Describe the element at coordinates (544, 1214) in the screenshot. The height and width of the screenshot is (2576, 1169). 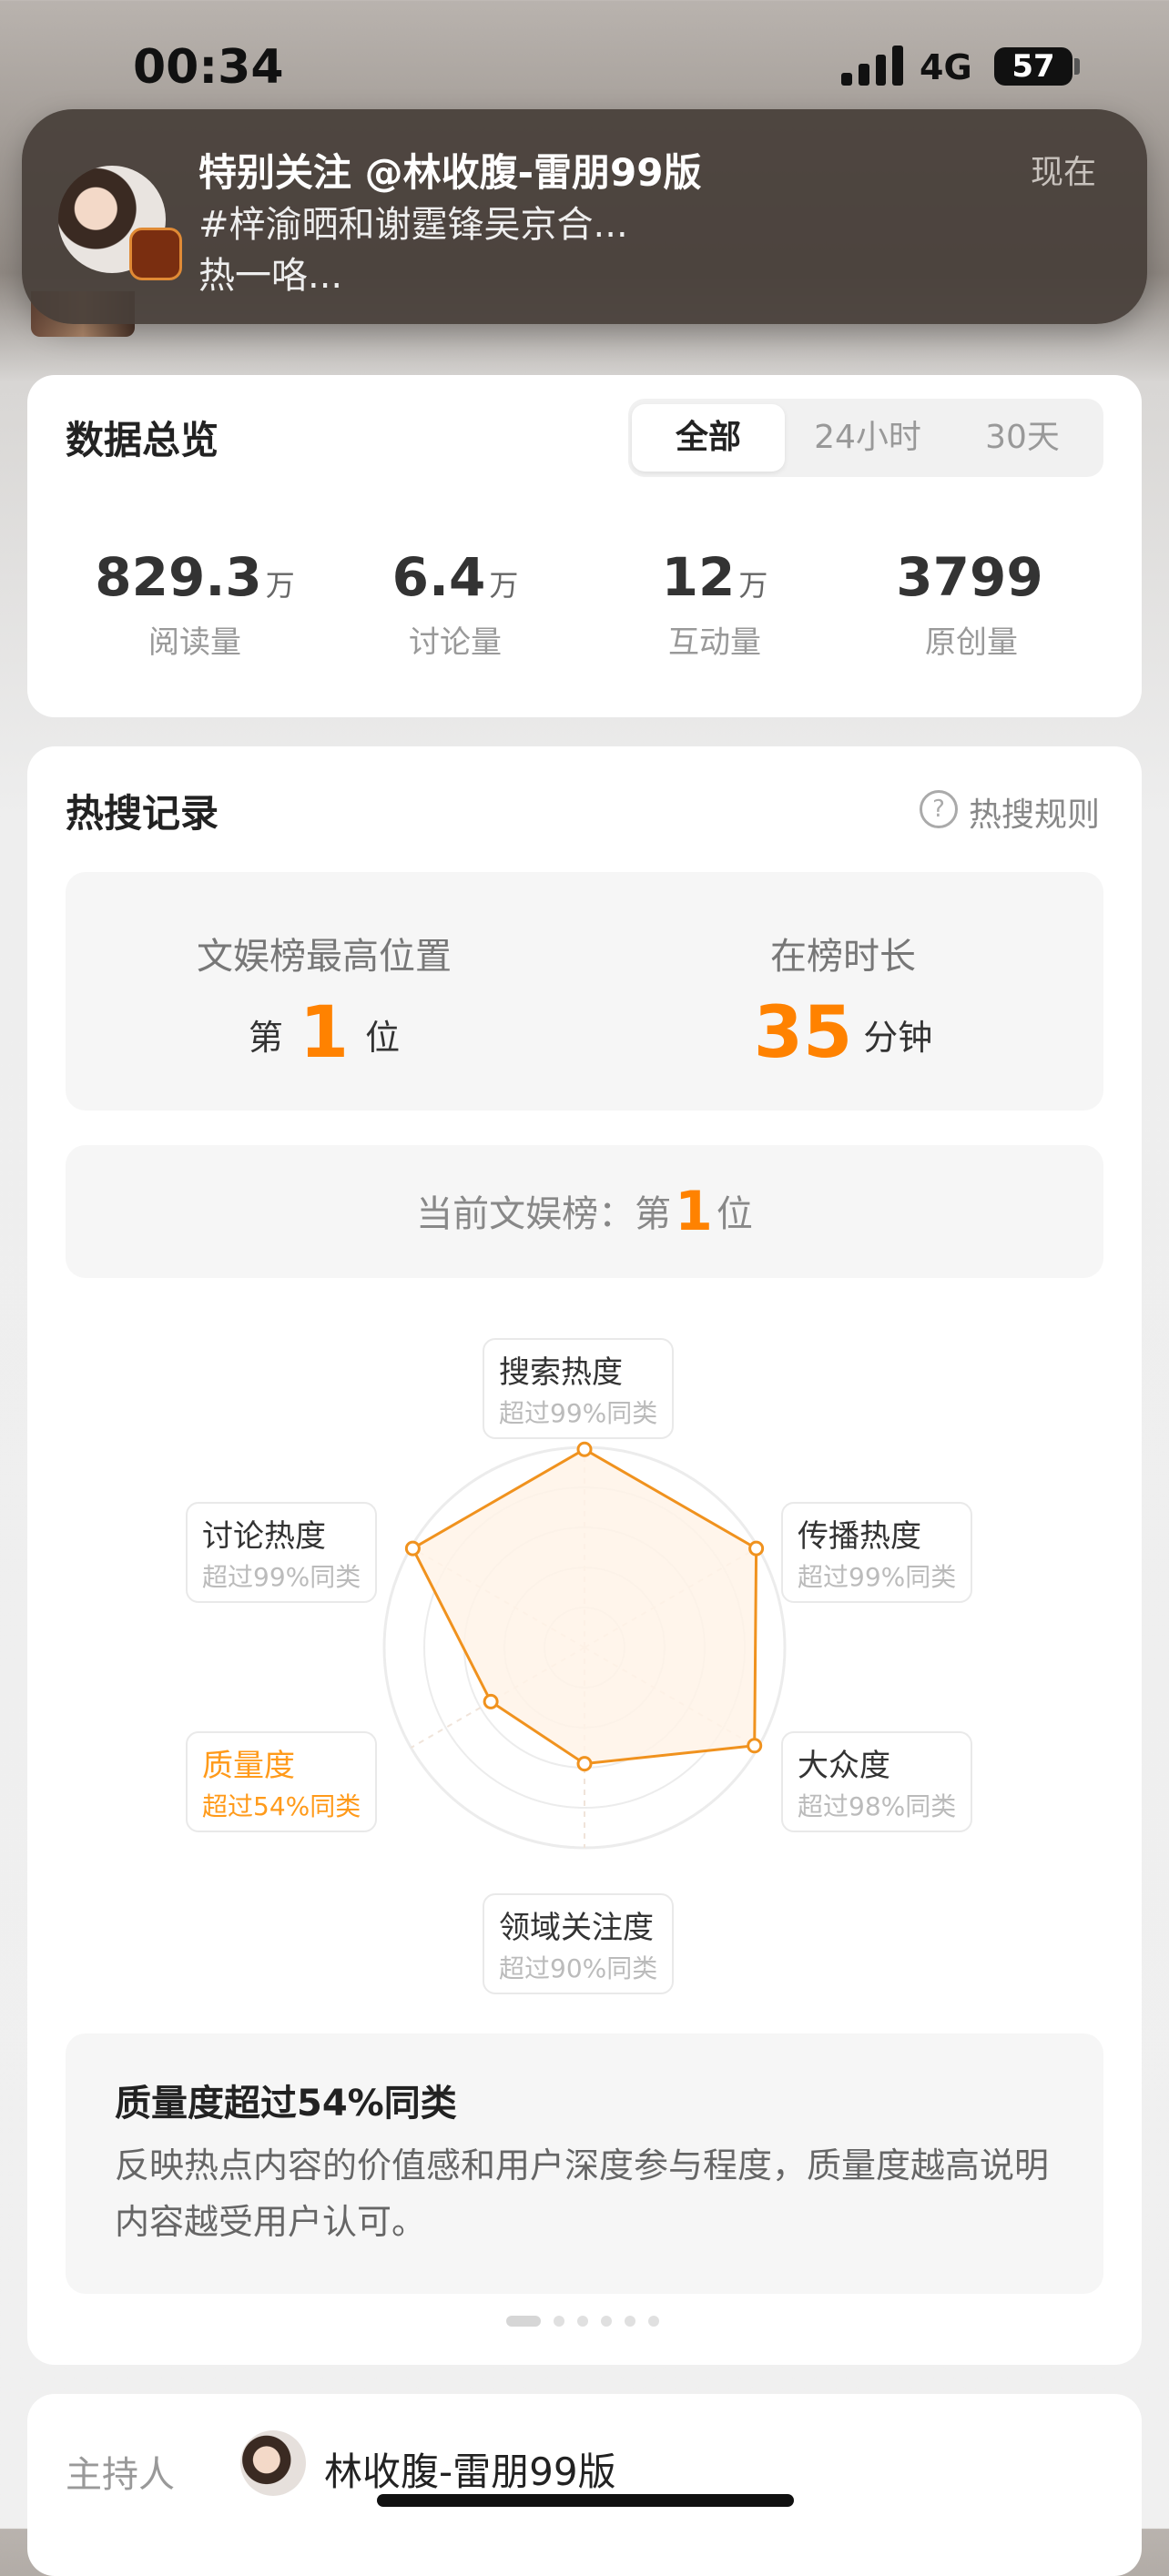
I see `current-rank-prefix: 当前文娱榜：第` at that location.